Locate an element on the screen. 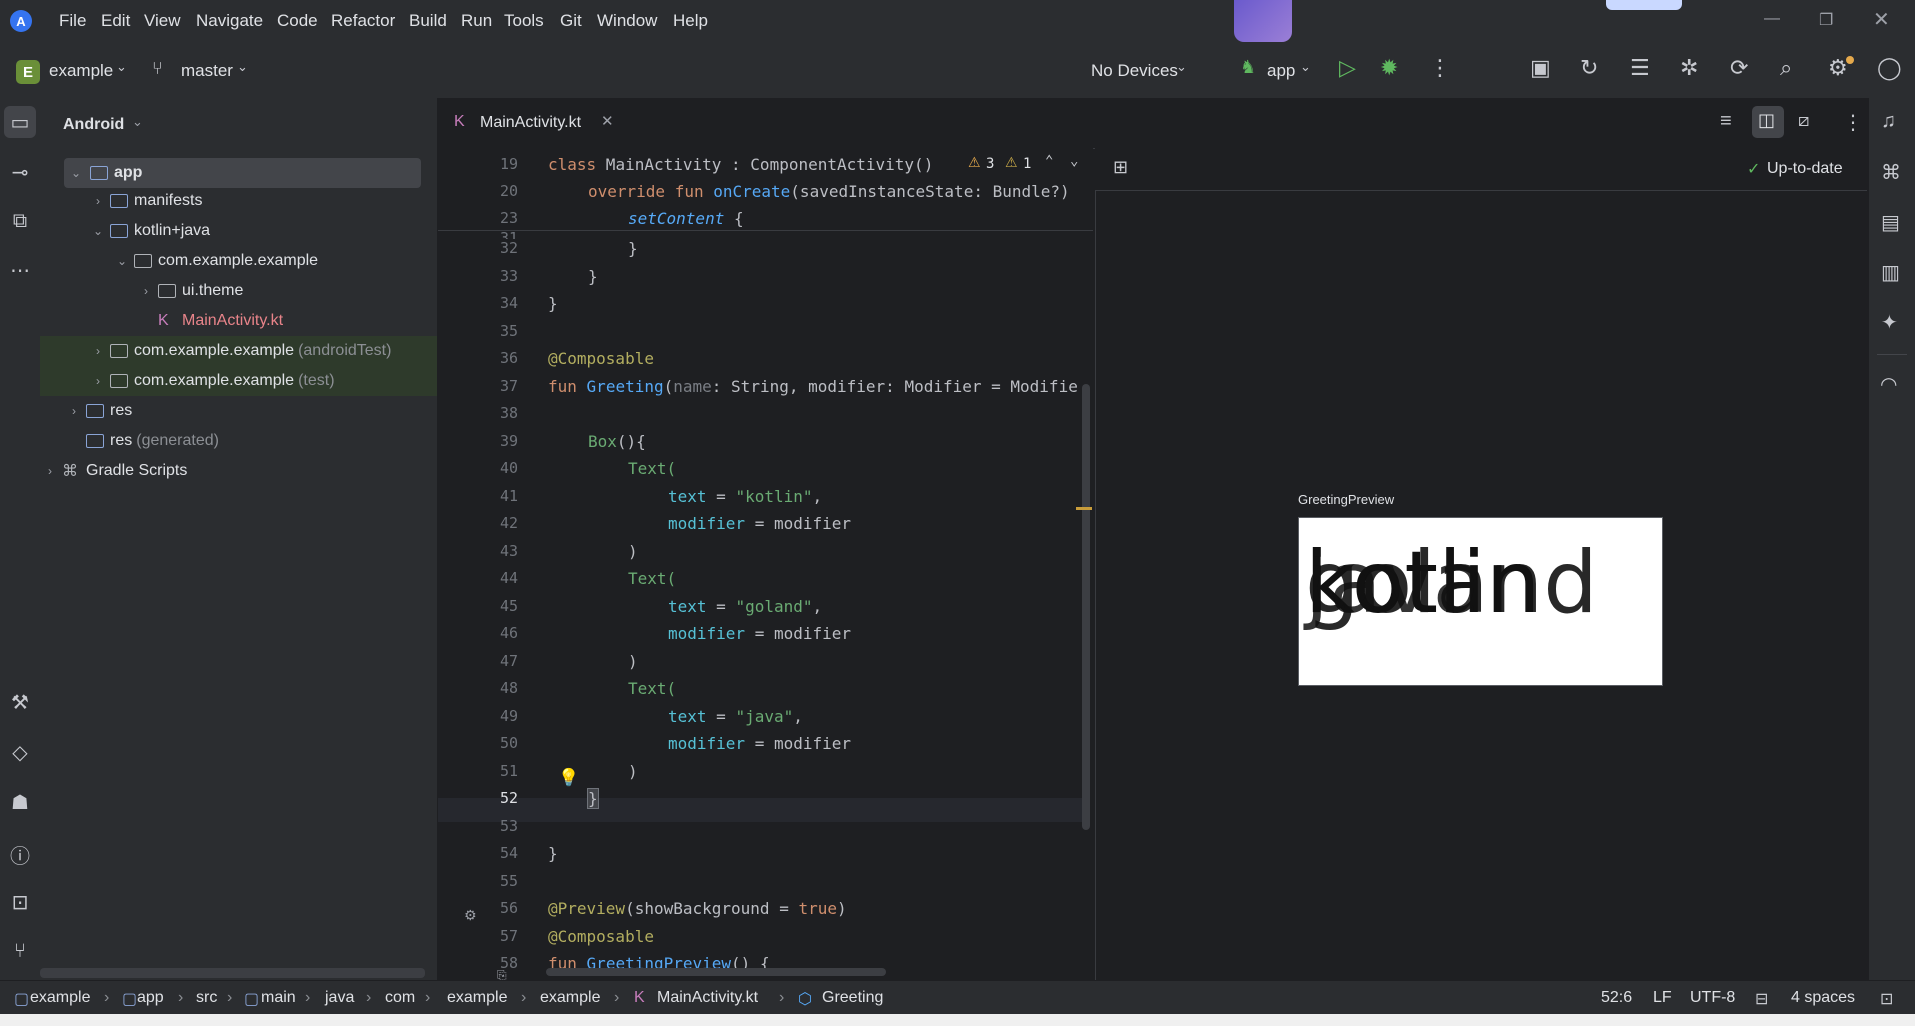 The height and width of the screenshot is (1026, 1915). tree-item-res-generated: res (generated) is located at coordinates (238, 441).